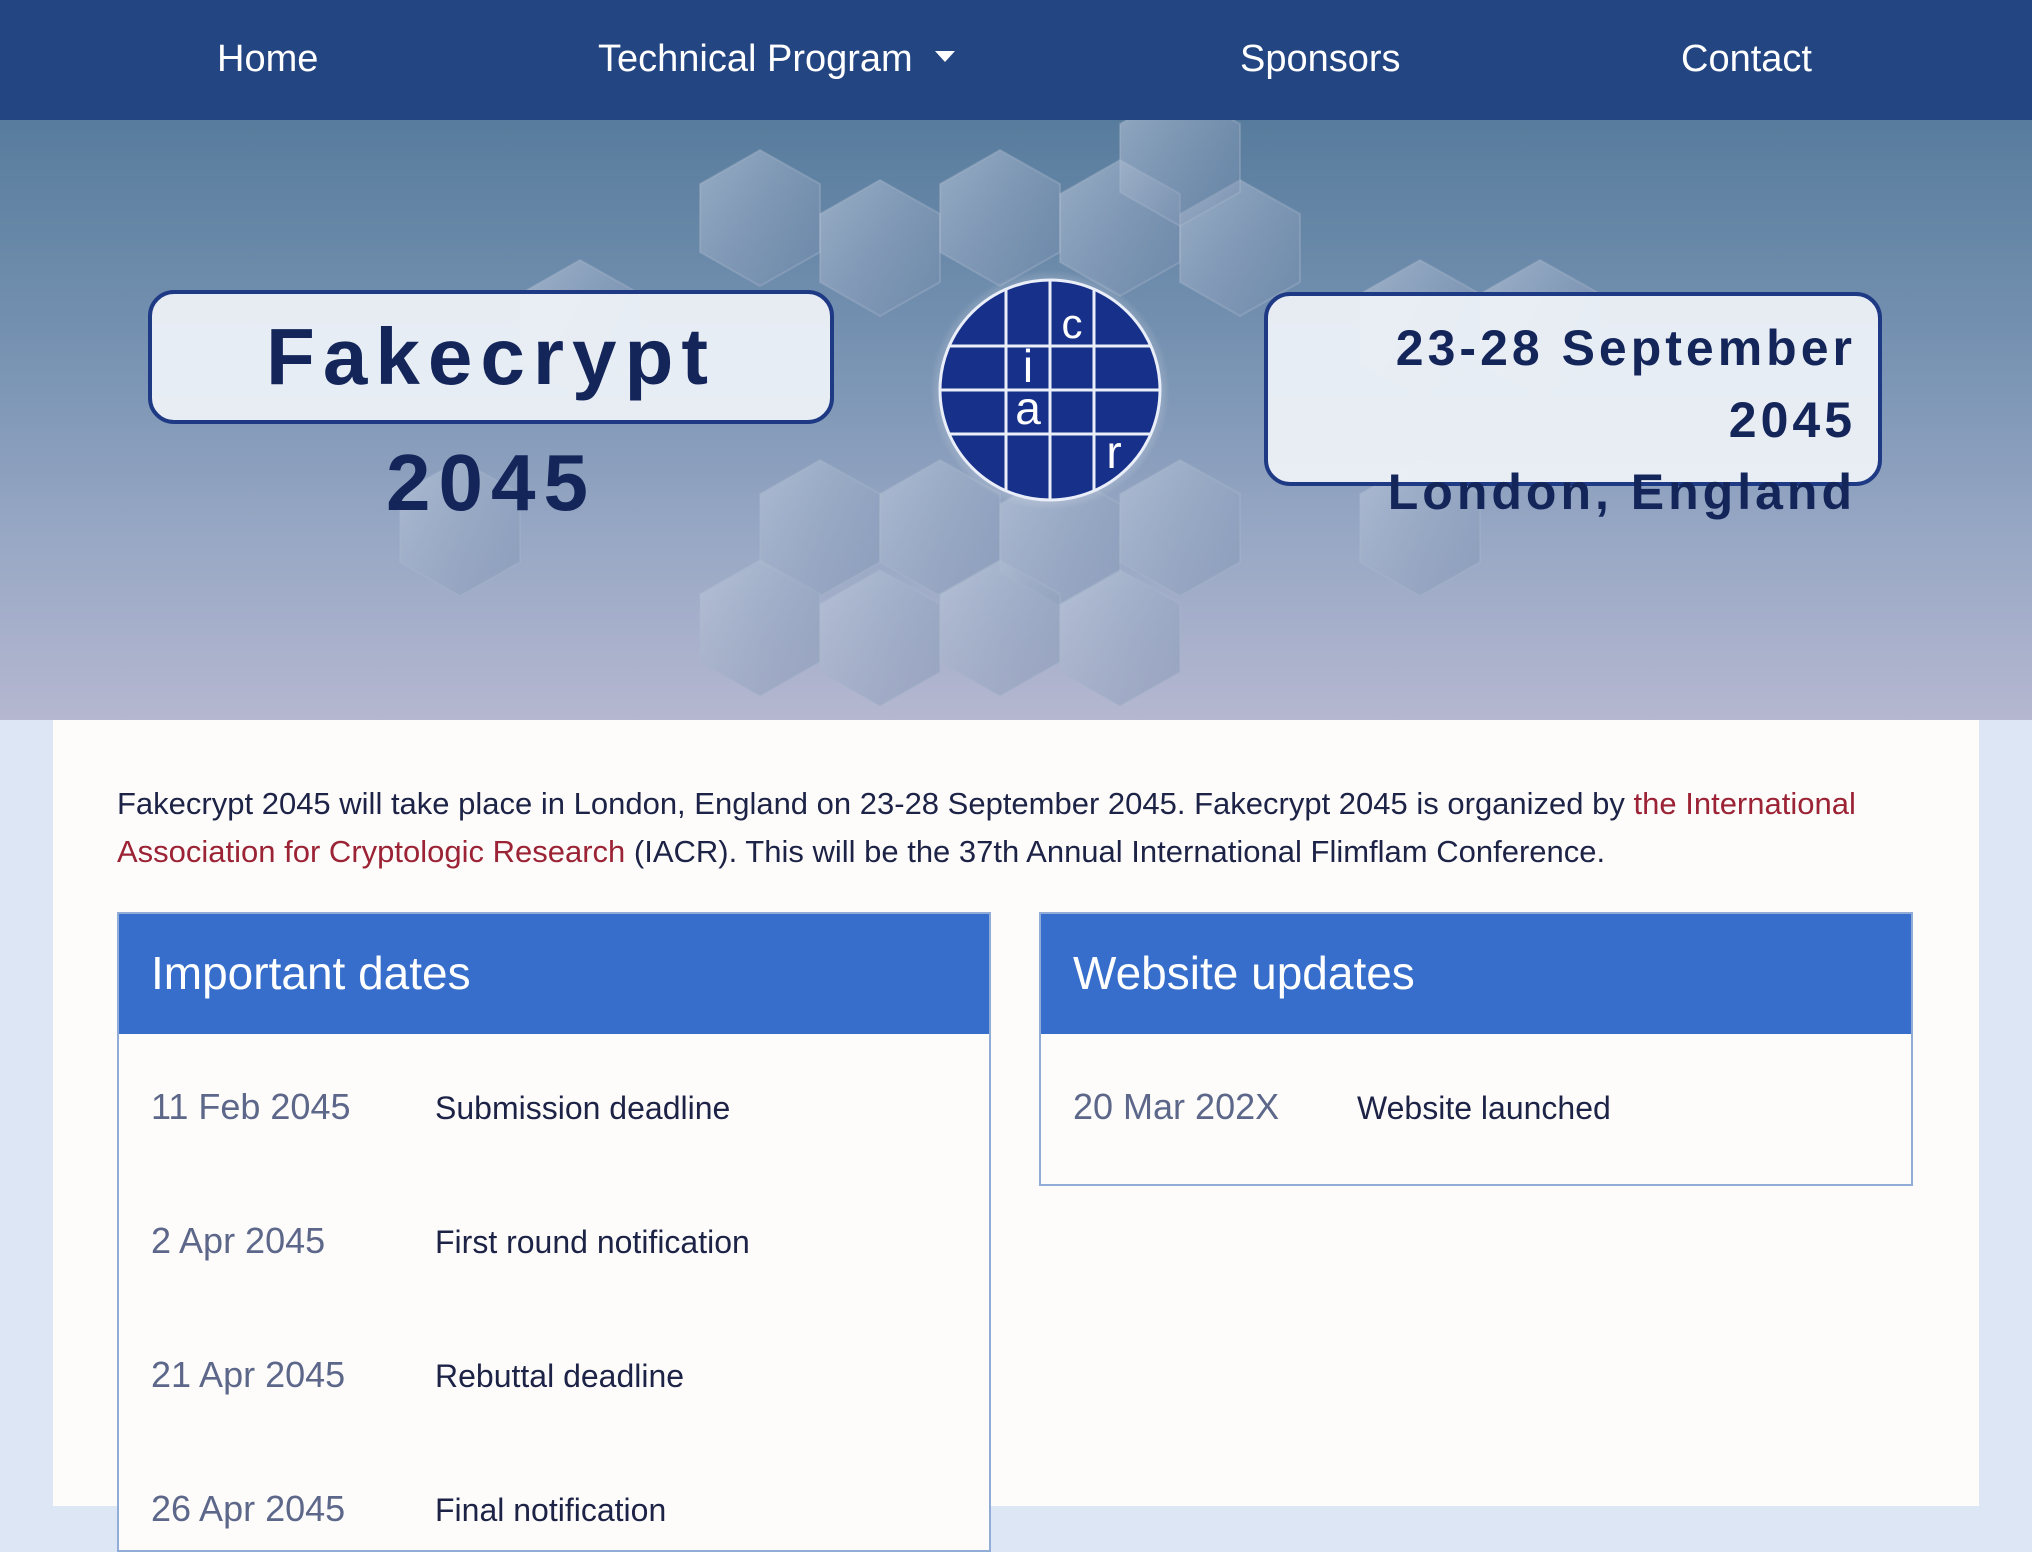  Describe the element at coordinates (1484, 1108) in the screenshot. I see `update-row-event: Website launched` at that location.